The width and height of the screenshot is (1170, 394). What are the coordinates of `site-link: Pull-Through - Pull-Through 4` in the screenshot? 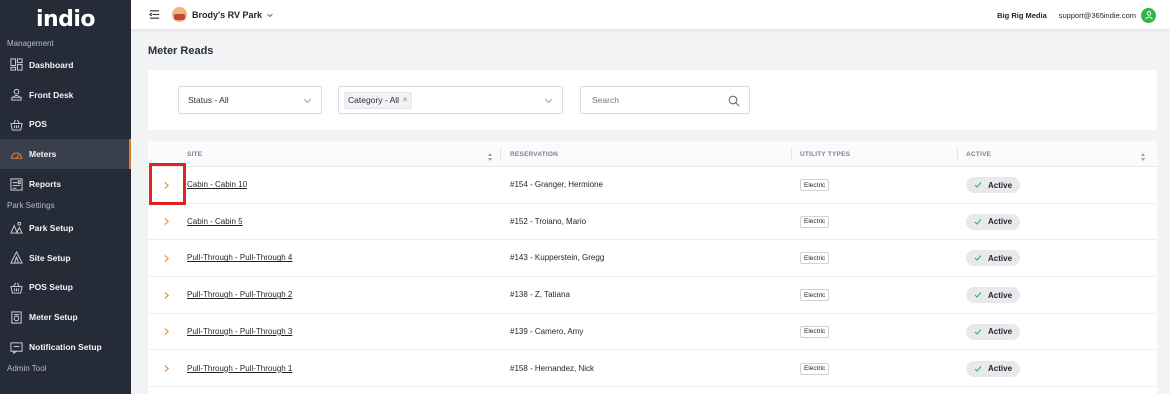 It's located at (239, 257).